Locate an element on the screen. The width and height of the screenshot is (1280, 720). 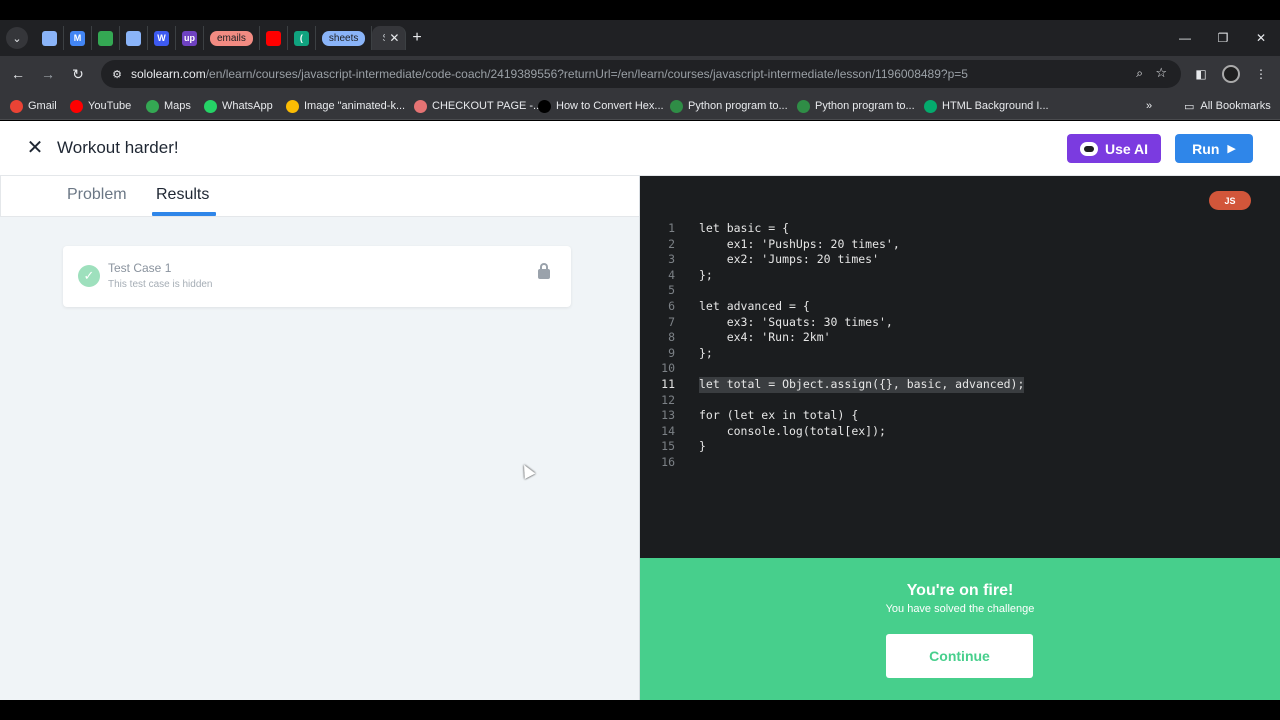
bookmark-item: YouTube is located at coordinates (100, 106).